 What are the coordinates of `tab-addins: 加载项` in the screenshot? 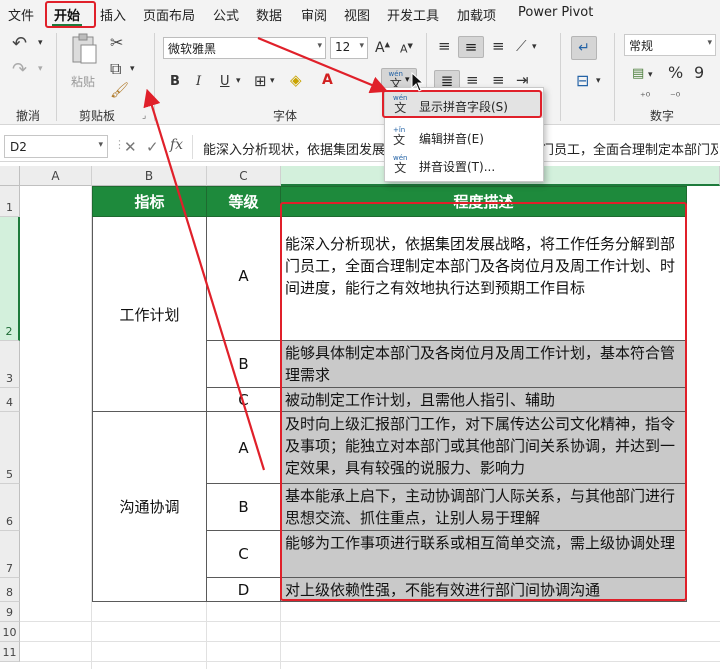 It's located at (476, 14).